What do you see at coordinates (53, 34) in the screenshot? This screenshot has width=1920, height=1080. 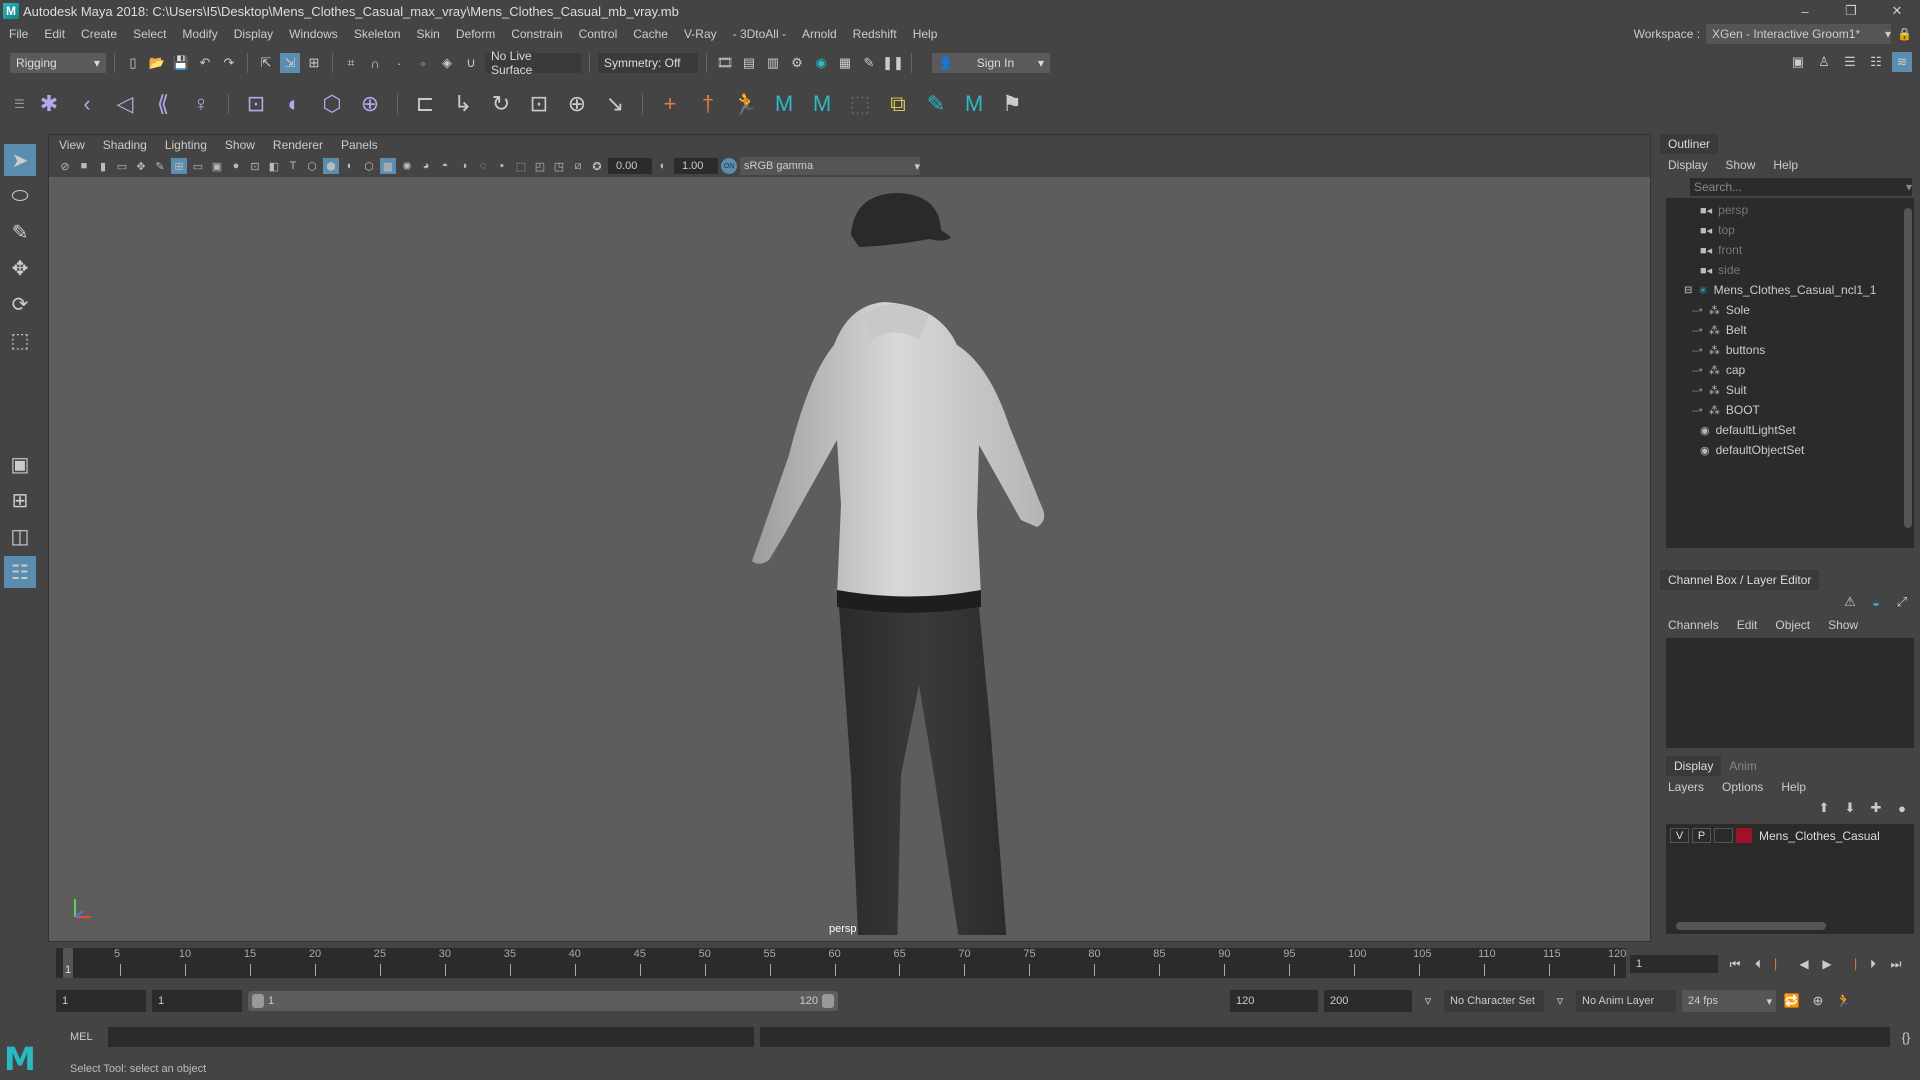 I see `menu-edit: Edit` at bounding box center [53, 34].